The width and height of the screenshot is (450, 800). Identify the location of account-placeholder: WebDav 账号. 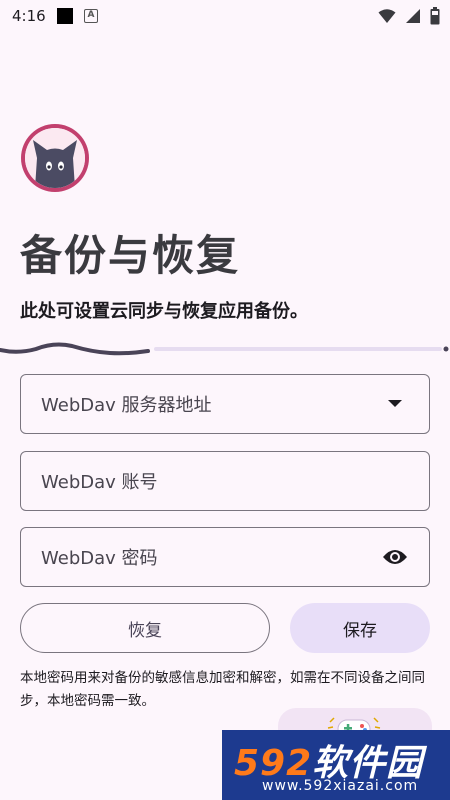
(99, 482).